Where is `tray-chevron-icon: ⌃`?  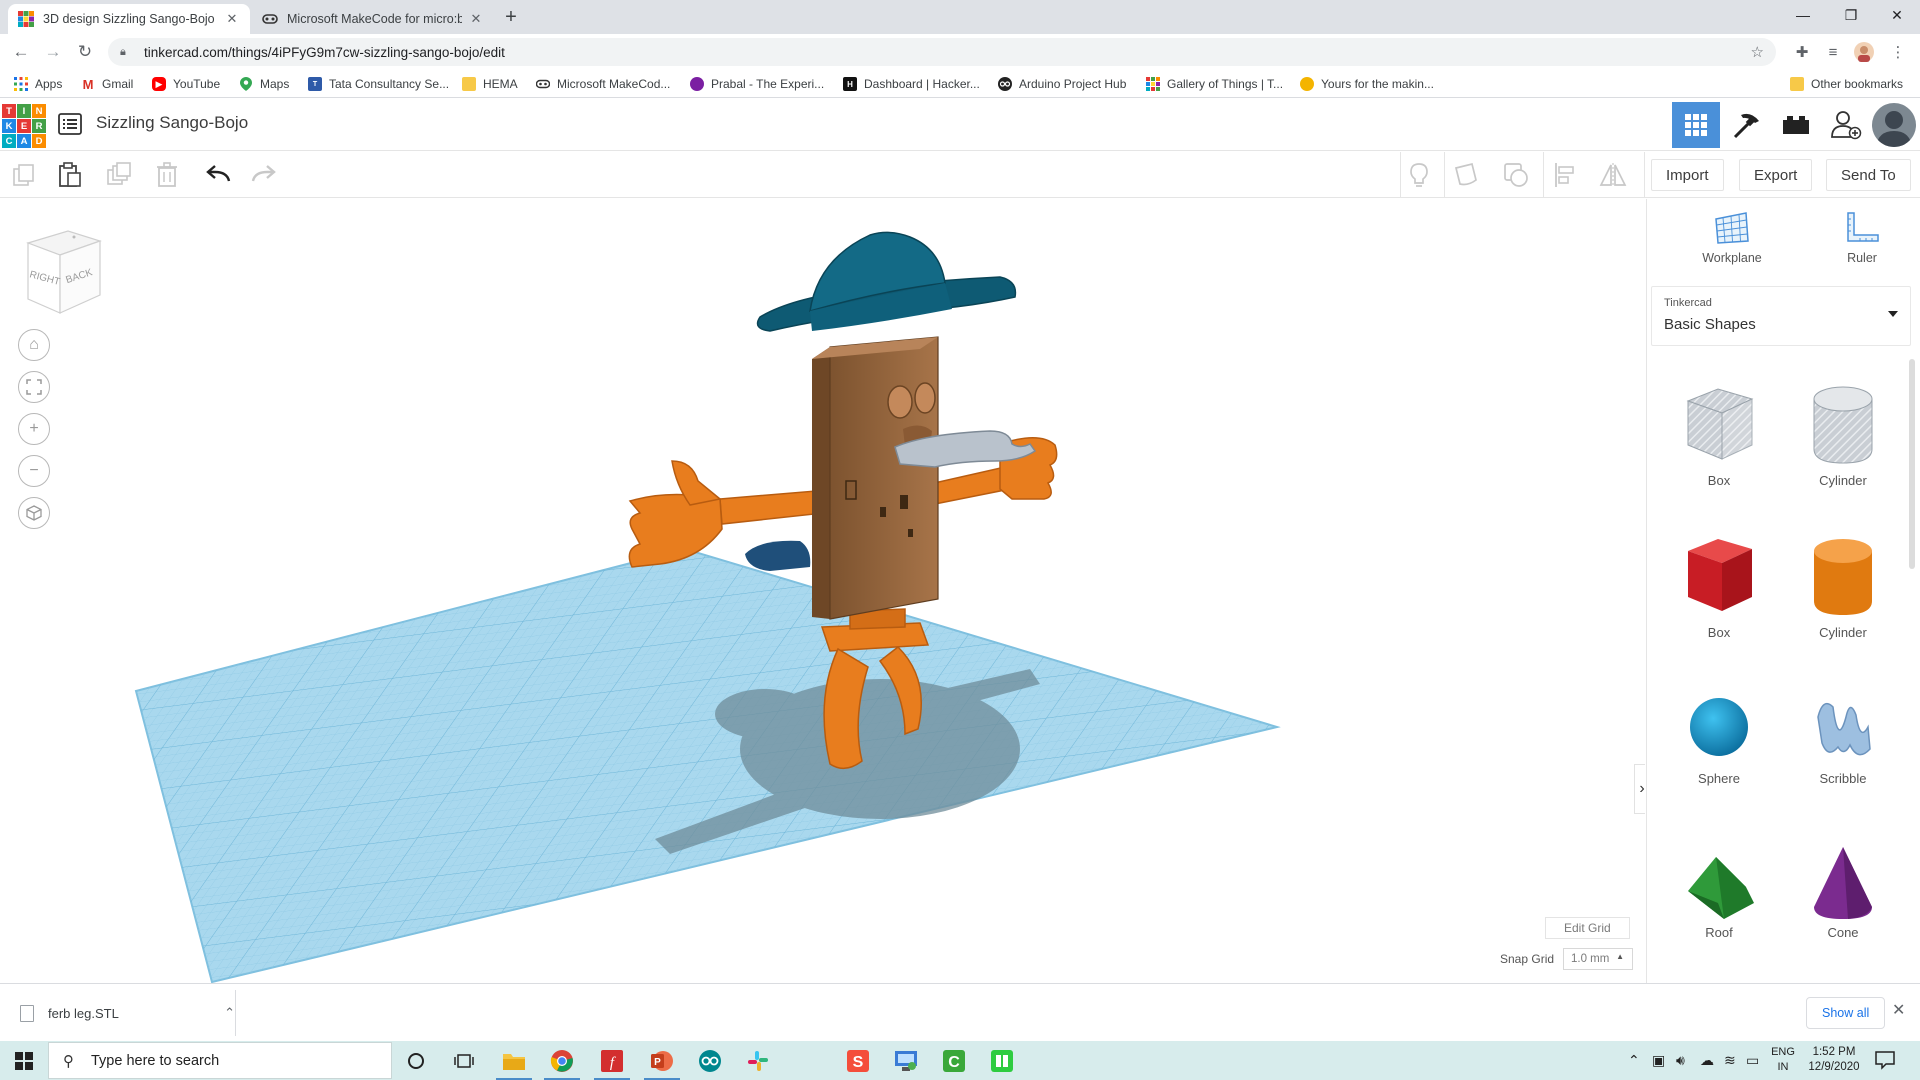
tray-chevron-icon: ⌃ is located at coordinates (1634, 1060).